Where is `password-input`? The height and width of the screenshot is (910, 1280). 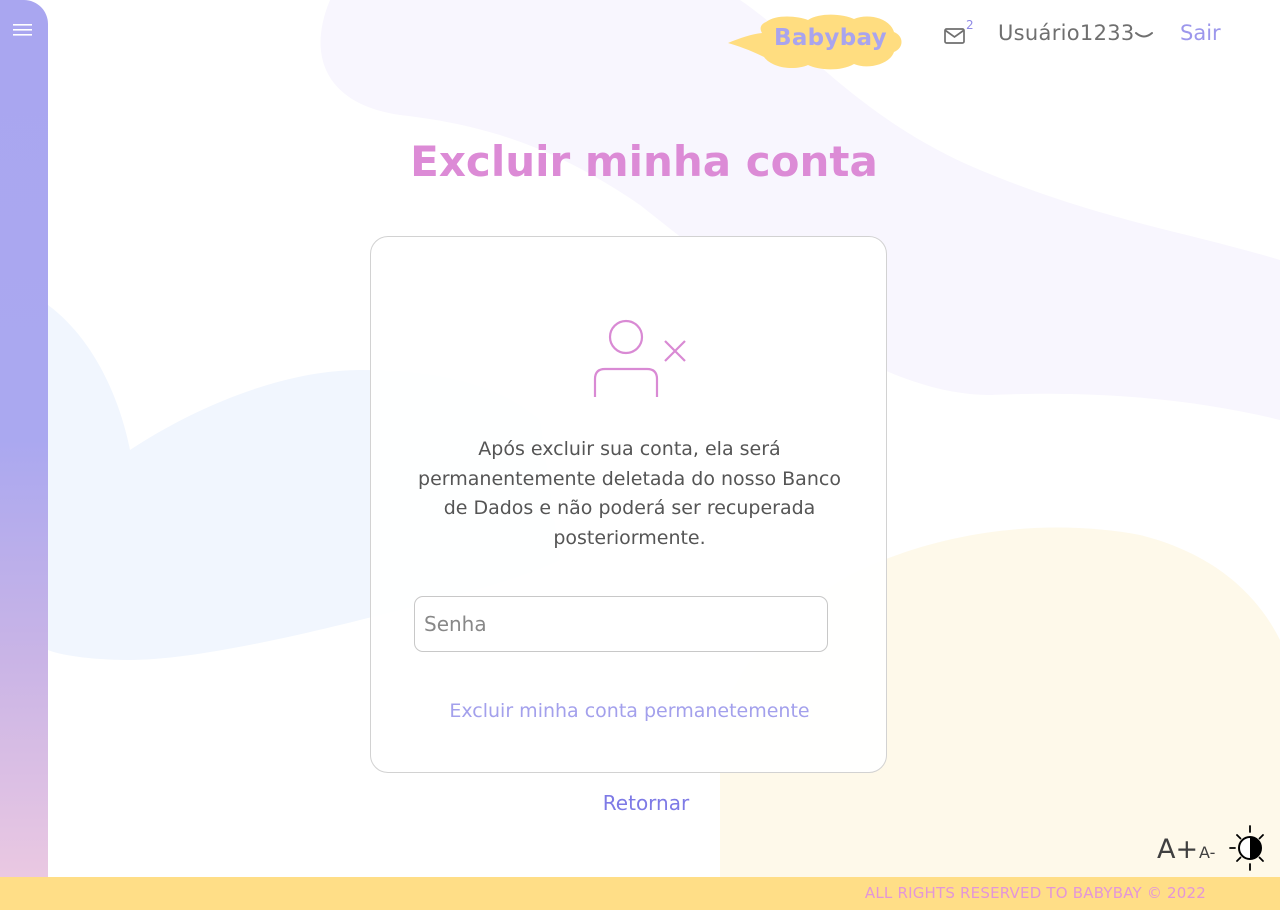 password-input is located at coordinates (621, 624).